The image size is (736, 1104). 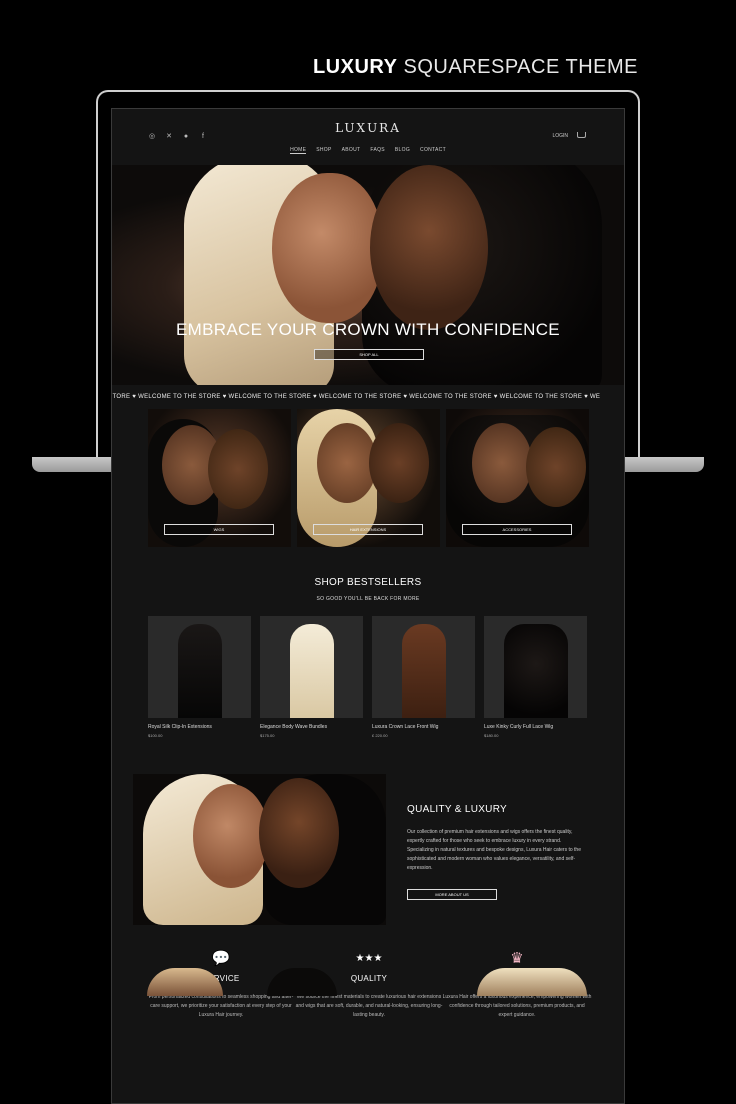 I want to click on menu-about: ABOUT, so click(x=351, y=150).